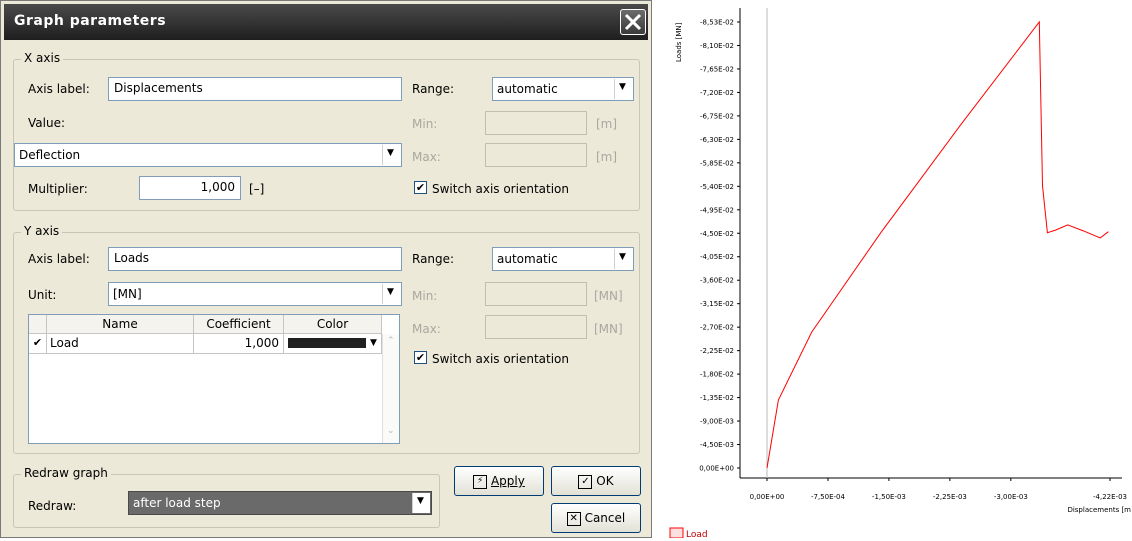 The width and height of the screenshot is (1132, 541). Describe the element at coordinates (46, 123) in the screenshot. I see `x-axis-value-caption: Value:` at that location.